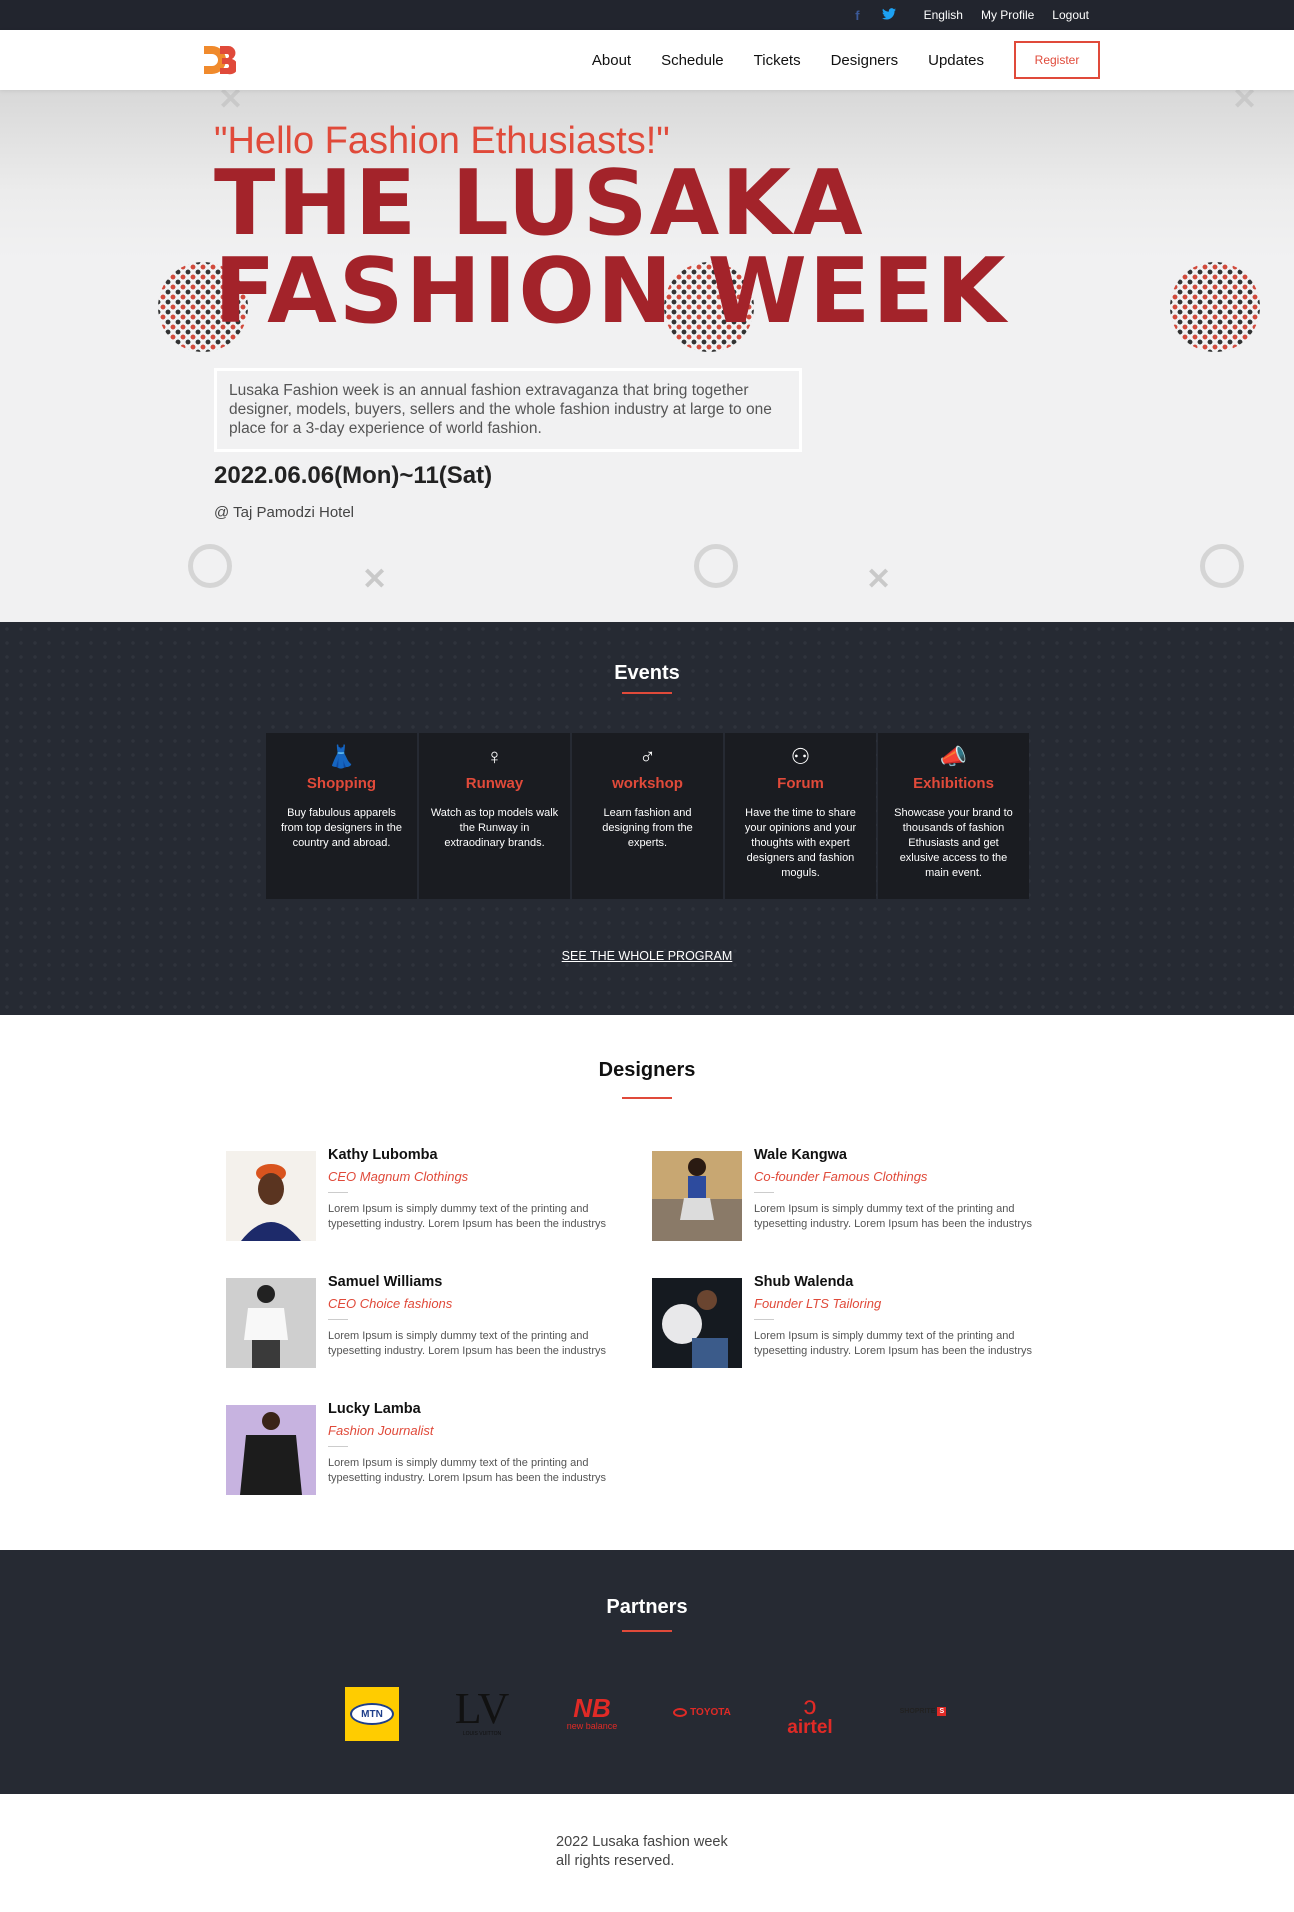 The height and width of the screenshot is (1912, 1294). Describe the element at coordinates (777, 60) in the screenshot. I see `nav-tickets: Tickets` at that location.